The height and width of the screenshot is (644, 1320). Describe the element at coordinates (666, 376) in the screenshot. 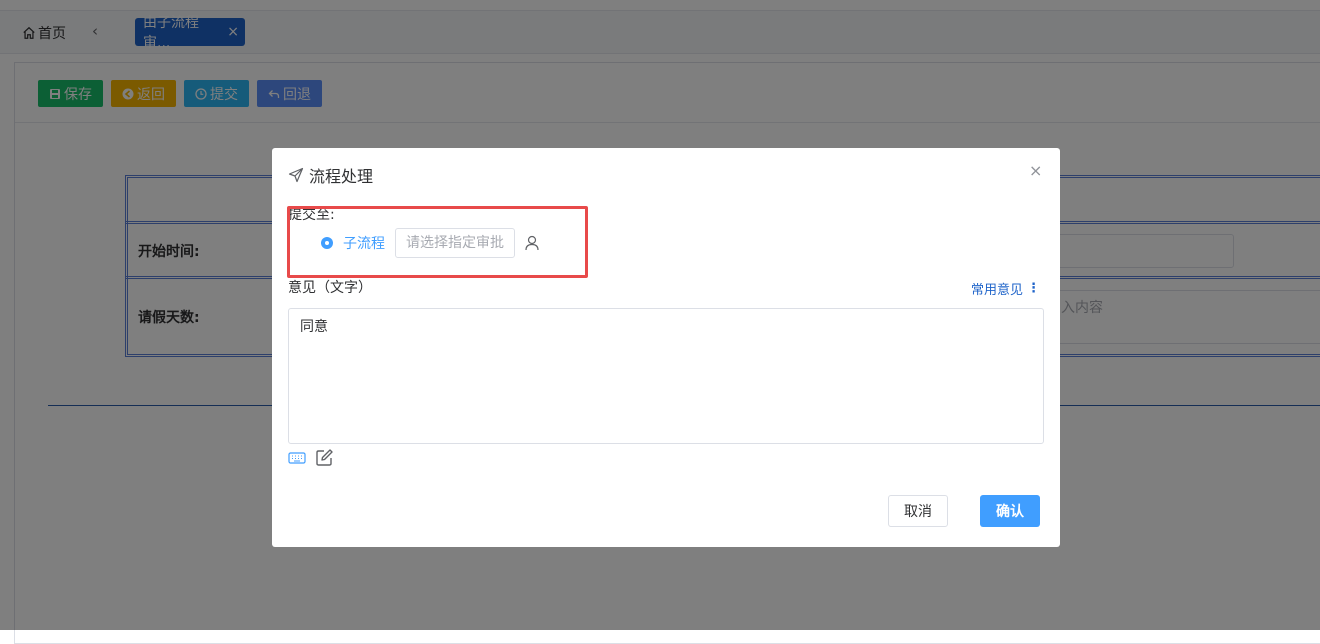

I see `opinion-textarea: 同意` at that location.